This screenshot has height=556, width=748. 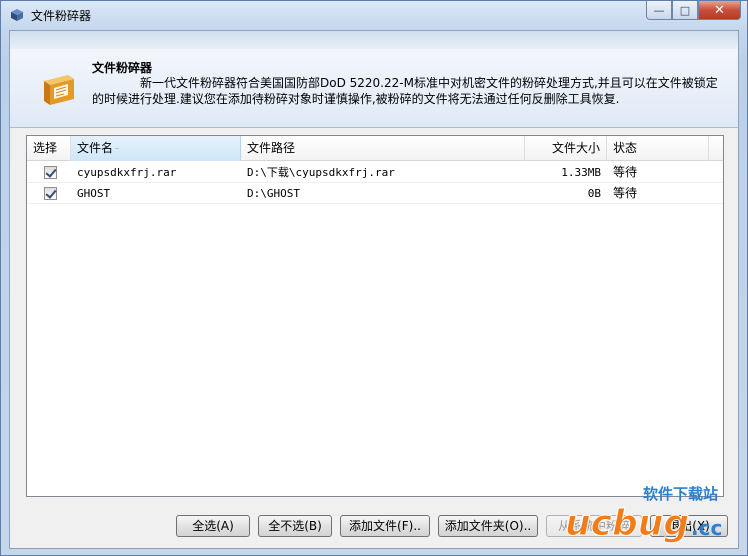 What do you see at coordinates (375, 193) in the screenshot?
I see `table-row: GHOST D:\GHOST 0B 等待` at bounding box center [375, 193].